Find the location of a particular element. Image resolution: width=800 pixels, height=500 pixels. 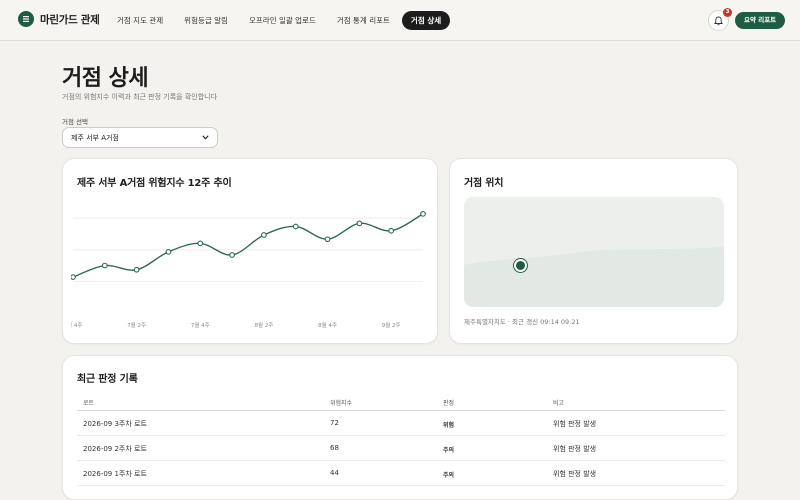

brand: 마린가드 관제 is located at coordinates (59, 19).